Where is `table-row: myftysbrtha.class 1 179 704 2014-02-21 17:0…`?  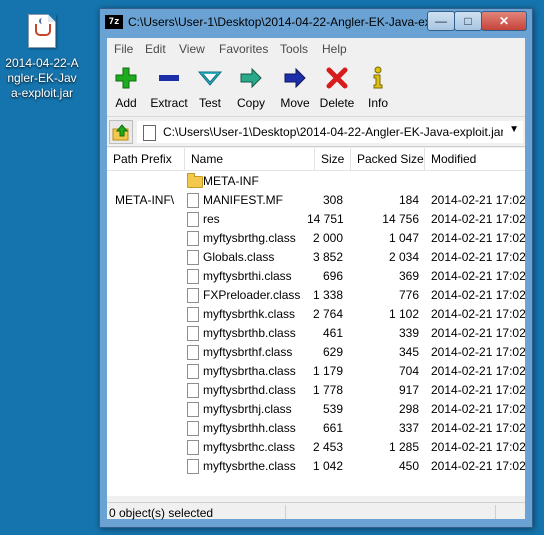 table-row: myftysbrtha.class 1 179 704 2014-02-21 17:0… is located at coordinates (316, 371).